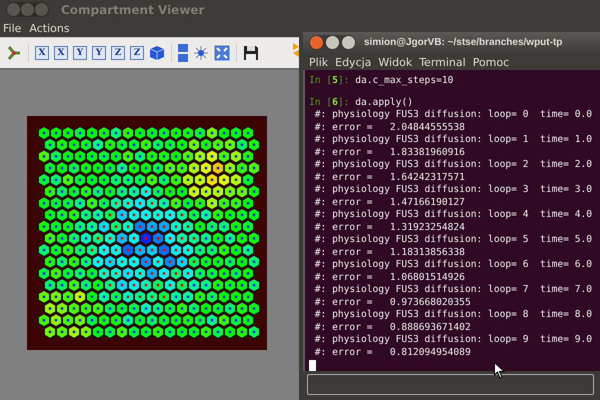  I want to click on floppy-icon, so click(251, 53).